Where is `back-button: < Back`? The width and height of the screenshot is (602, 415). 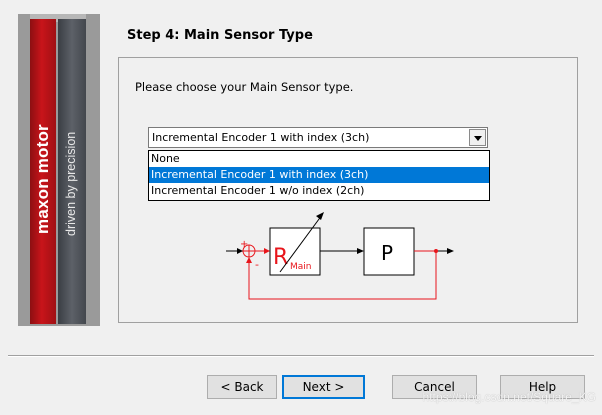
back-button: < Back is located at coordinates (242, 387).